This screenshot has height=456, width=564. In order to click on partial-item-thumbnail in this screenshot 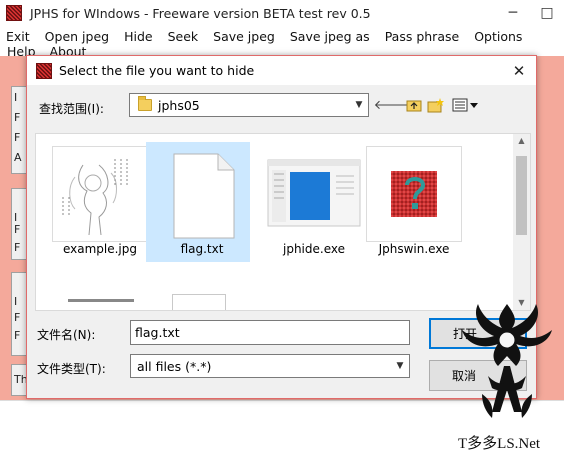, I will do `click(101, 300)`.